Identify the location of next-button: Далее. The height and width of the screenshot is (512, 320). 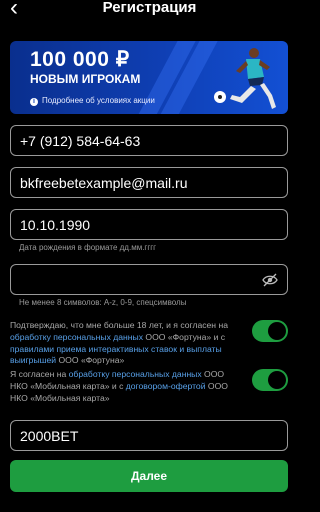
(149, 476).